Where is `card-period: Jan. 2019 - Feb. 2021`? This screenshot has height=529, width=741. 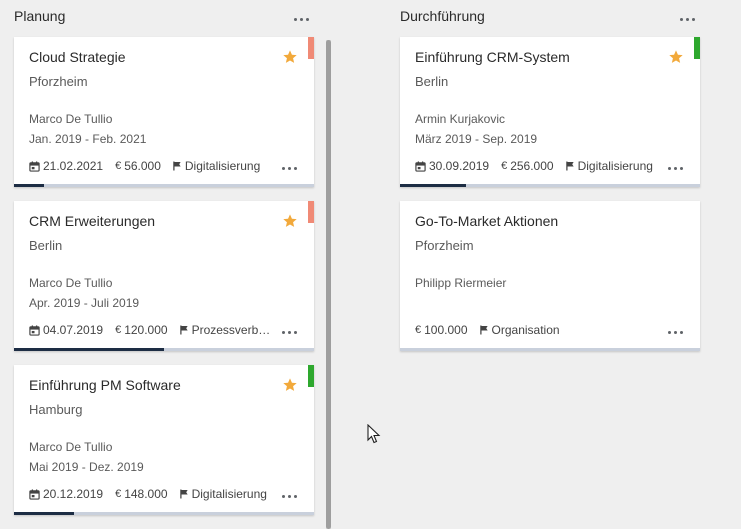 card-period: Jan. 2019 - Feb. 2021 is located at coordinates (88, 139).